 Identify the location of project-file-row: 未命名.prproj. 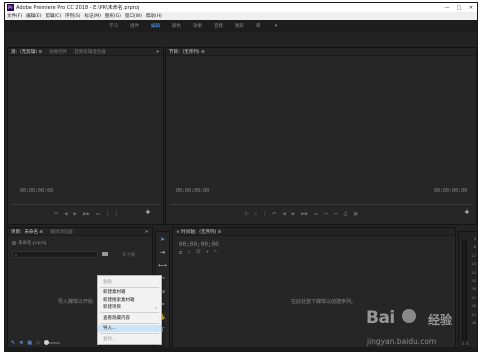
(29, 243).